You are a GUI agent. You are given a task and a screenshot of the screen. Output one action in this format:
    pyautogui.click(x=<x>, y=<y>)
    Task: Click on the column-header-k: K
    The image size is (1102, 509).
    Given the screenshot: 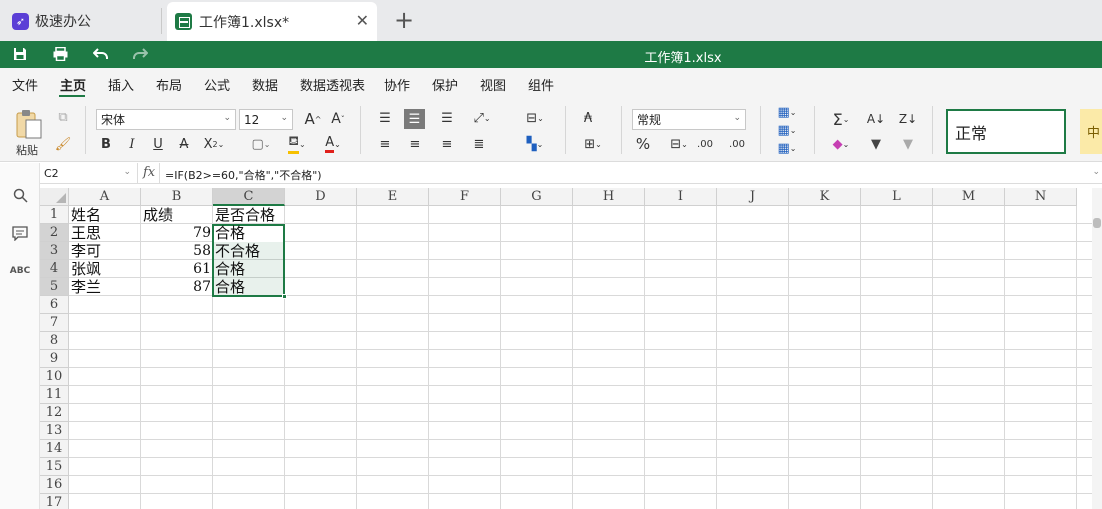 What is the action you would take?
    pyautogui.click(x=825, y=197)
    